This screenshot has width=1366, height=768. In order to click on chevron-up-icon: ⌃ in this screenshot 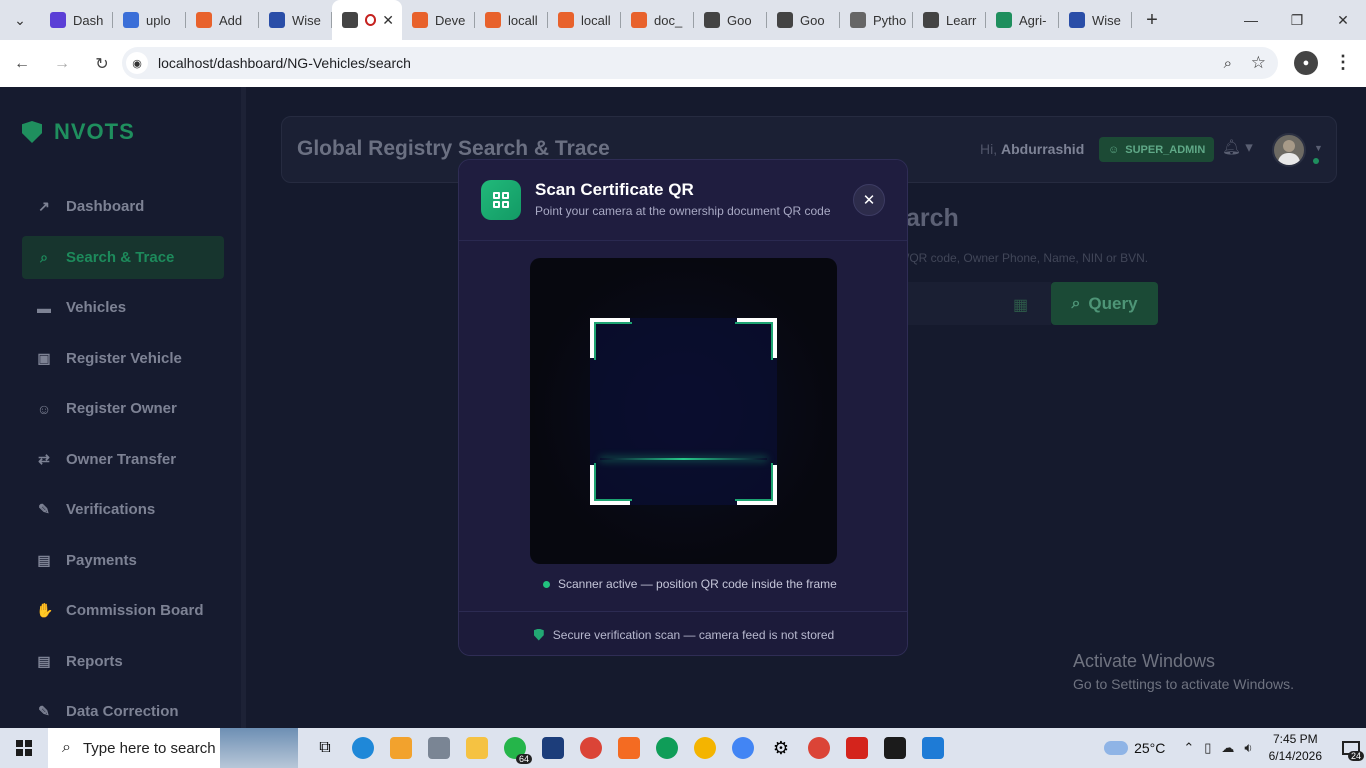, I will do `click(1188, 748)`.